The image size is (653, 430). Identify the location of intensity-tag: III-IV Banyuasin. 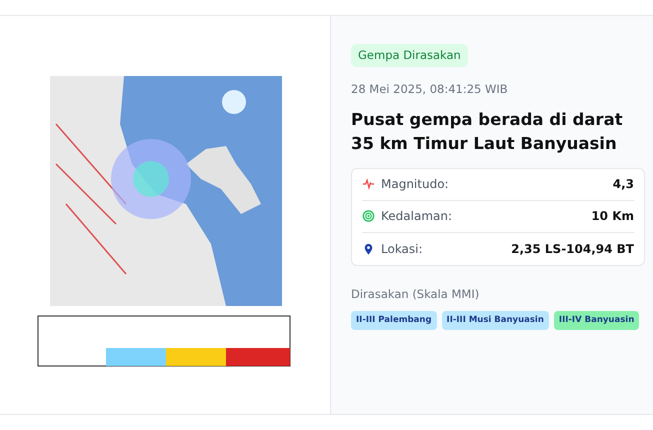
(597, 320).